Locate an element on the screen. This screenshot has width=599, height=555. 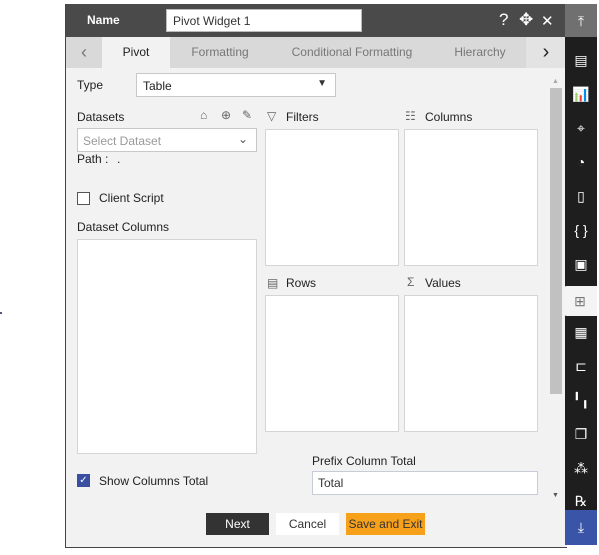
pivot-widget-icon: ⊞ is located at coordinates (580, 301).